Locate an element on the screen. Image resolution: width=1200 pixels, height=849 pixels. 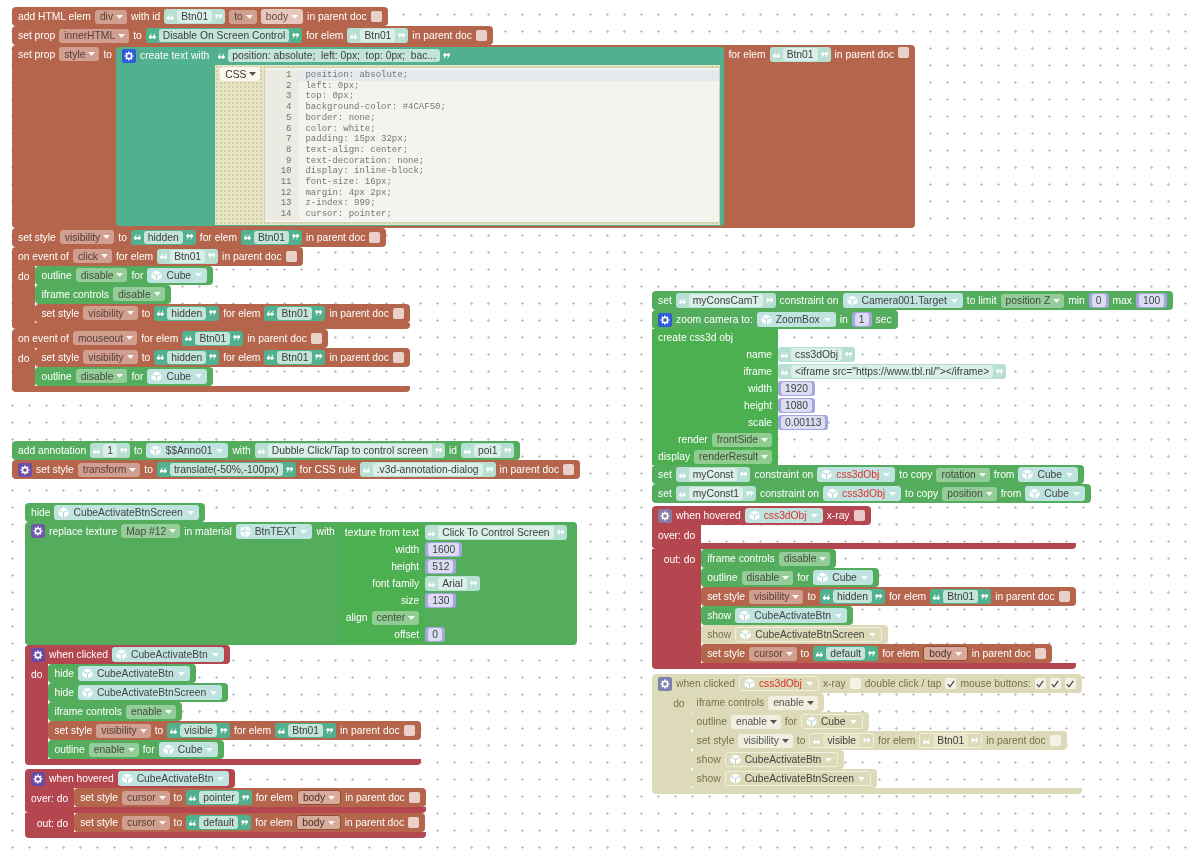
material-dropdown: BtnTEXT is located at coordinates (274, 531).